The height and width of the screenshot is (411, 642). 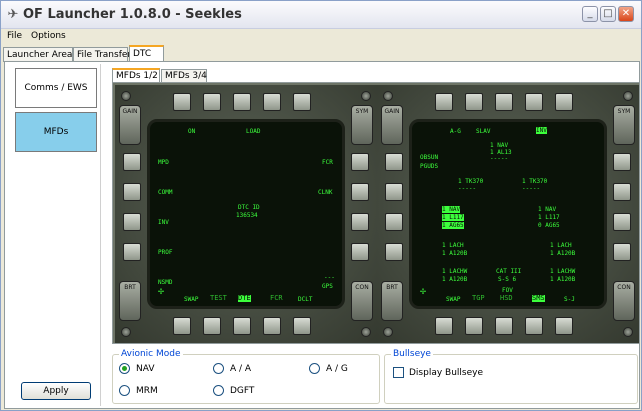 I want to click on mfd-label: ---, so click(x=329, y=277).